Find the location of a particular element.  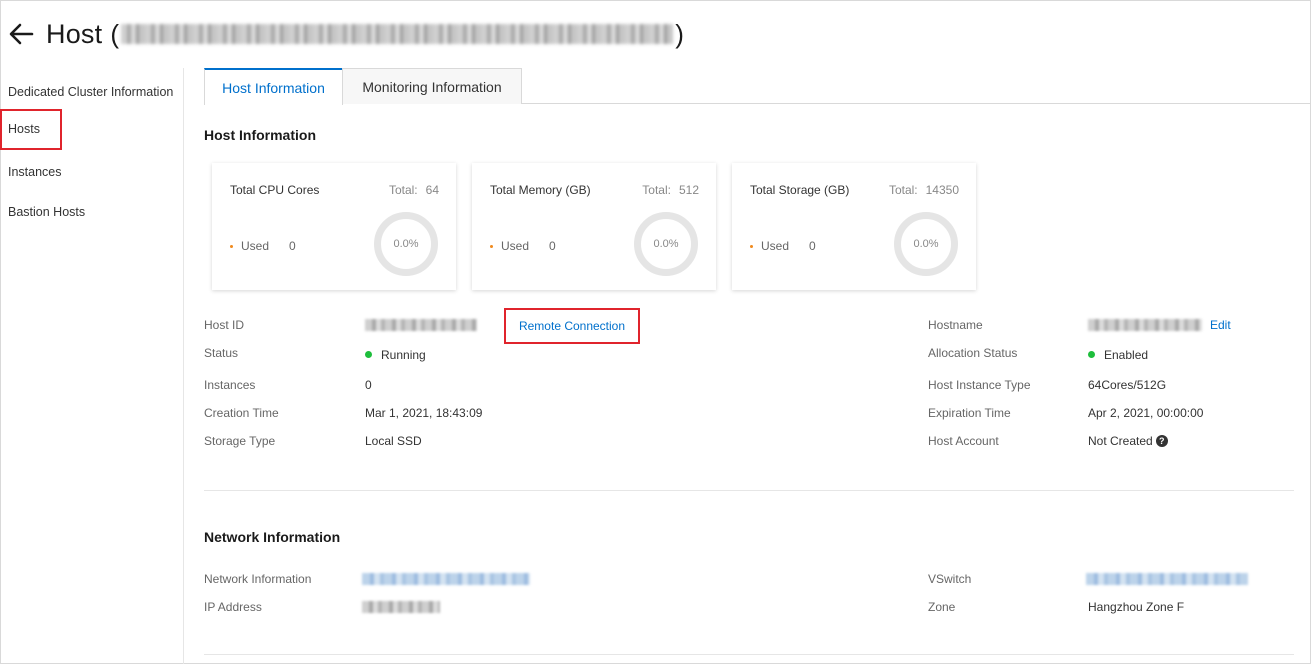

card-total: Total: 512 is located at coordinates (670, 190).